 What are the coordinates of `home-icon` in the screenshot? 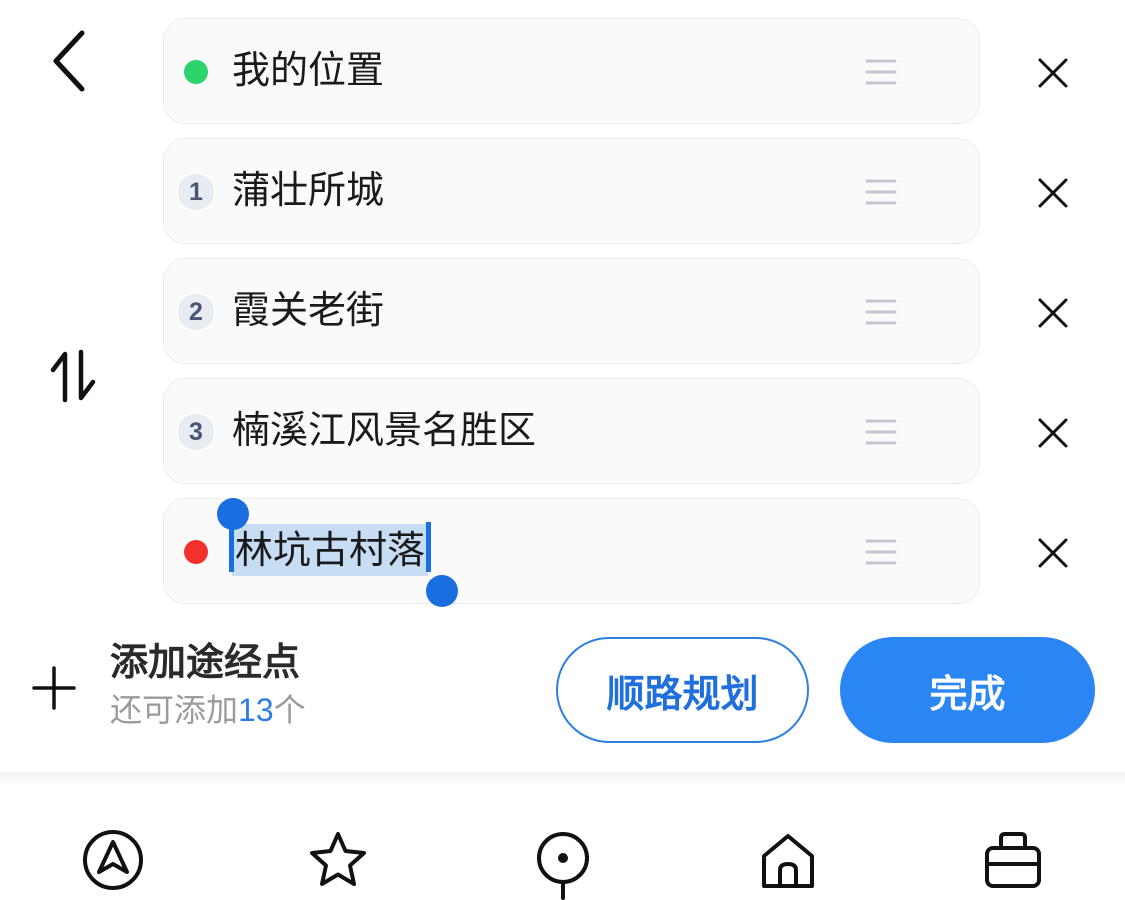 It's located at (788, 861).